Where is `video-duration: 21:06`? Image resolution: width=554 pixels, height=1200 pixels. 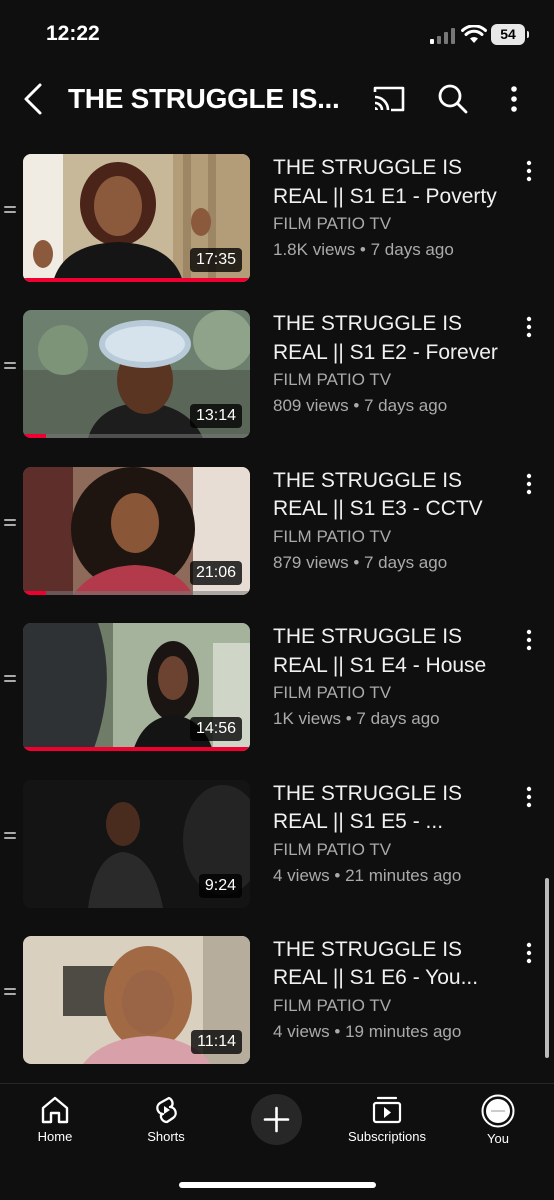
video-duration: 21:06 is located at coordinates (215, 572).